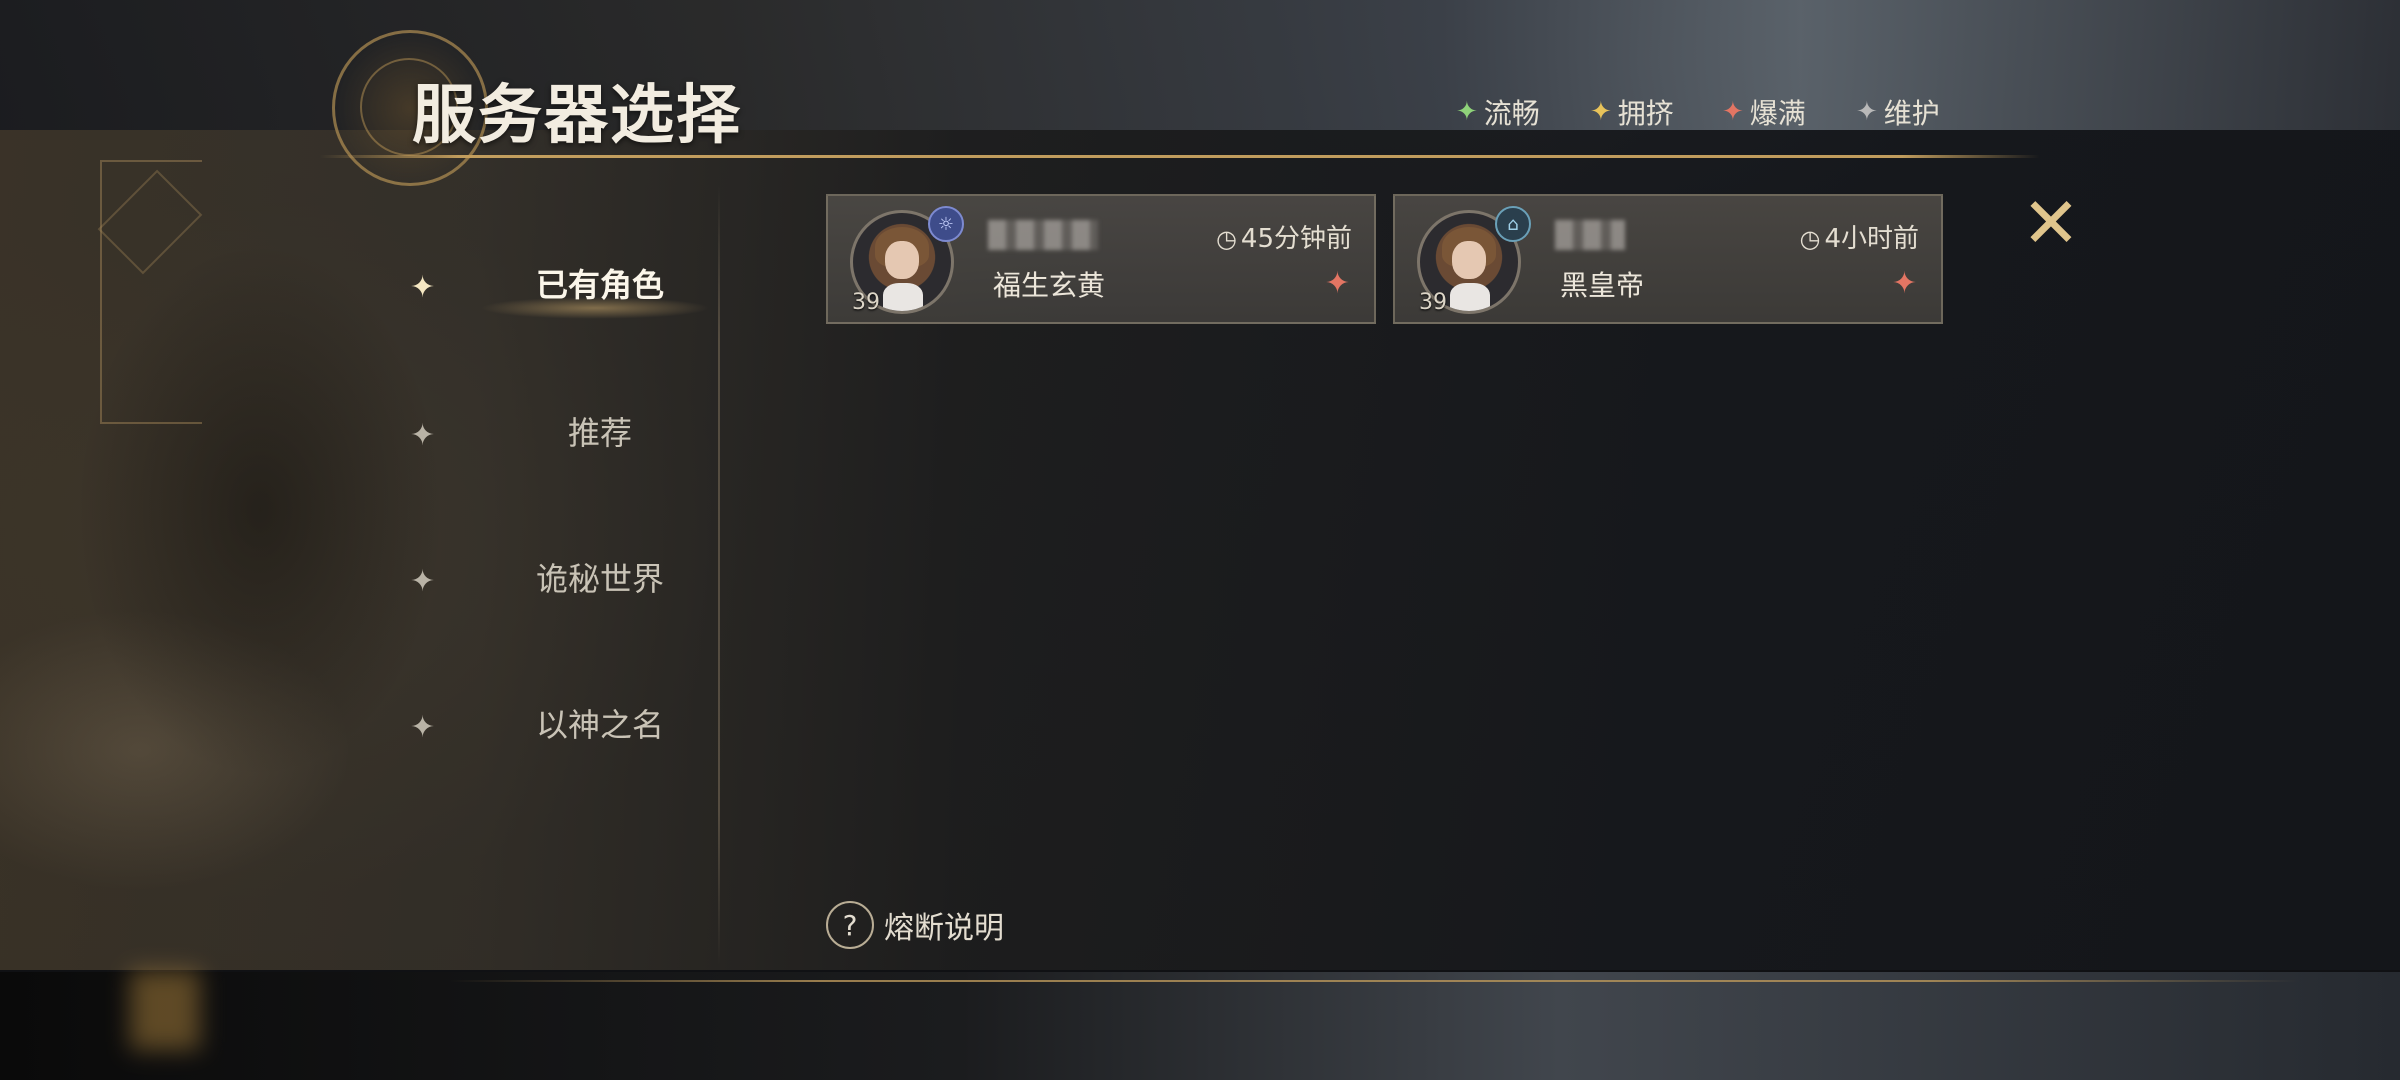 The image size is (2400, 1080). I want to click on legend-label: 拥挤, so click(1645, 113).